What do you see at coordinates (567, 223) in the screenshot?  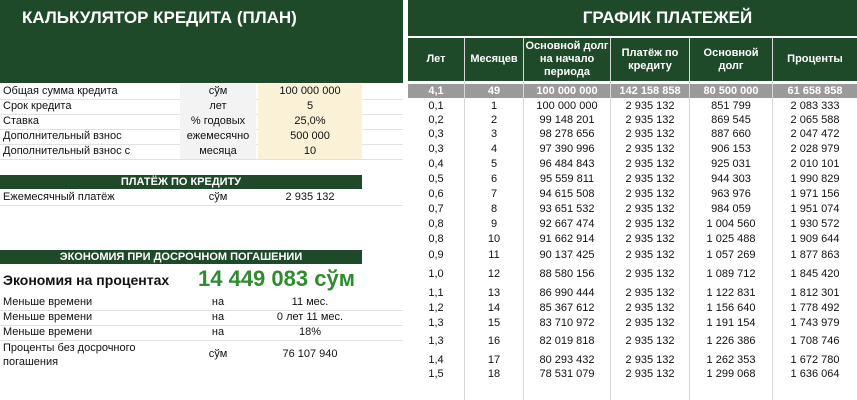 I see `cell-opening-principal: 92 667 474` at bounding box center [567, 223].